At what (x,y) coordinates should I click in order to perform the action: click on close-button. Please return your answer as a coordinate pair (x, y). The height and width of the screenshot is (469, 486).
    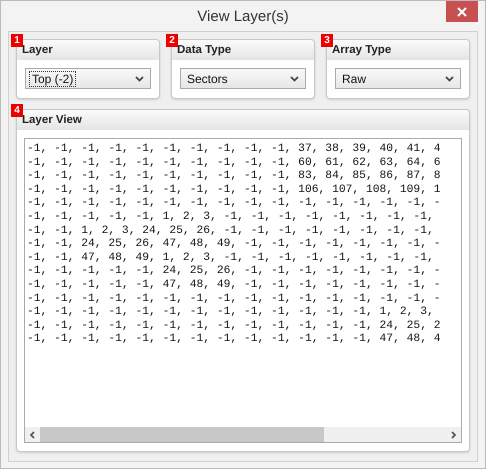
    Looking at the image, I should click on (462, 11).